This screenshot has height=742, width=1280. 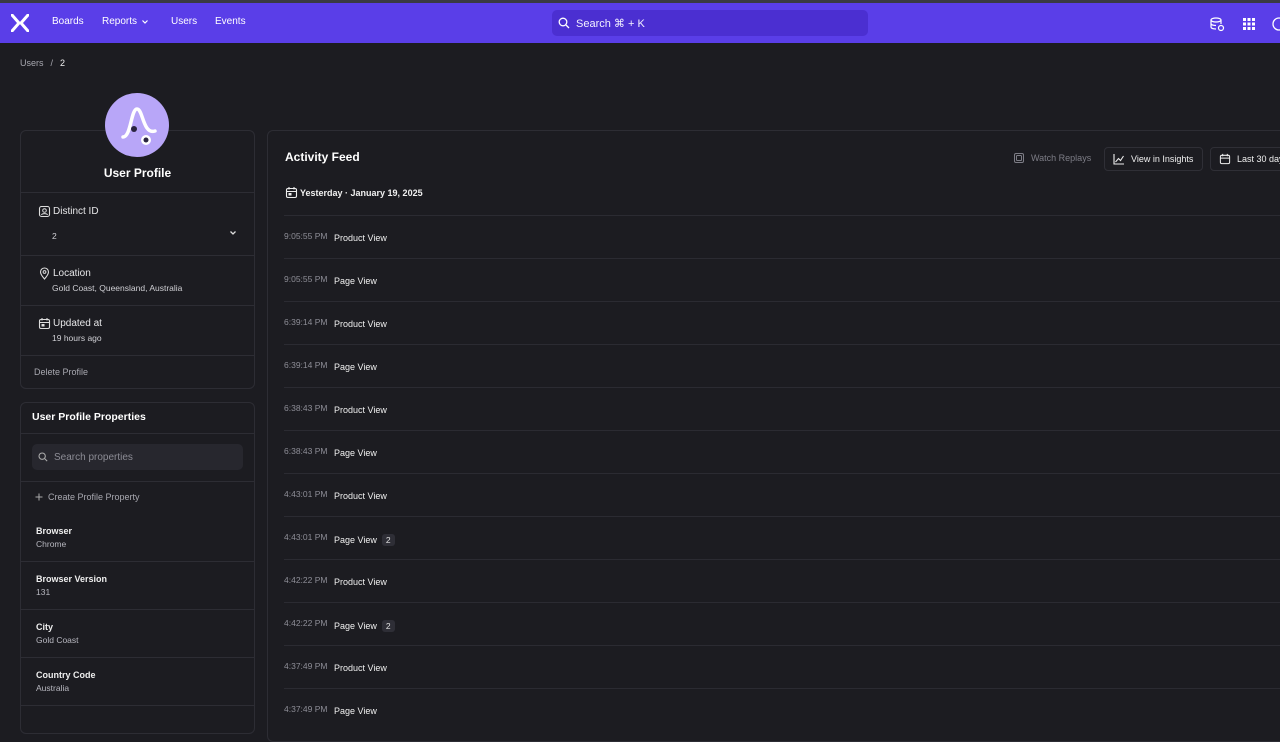 I want to click on property-name: Browser Version, so click(x=72, y=579).